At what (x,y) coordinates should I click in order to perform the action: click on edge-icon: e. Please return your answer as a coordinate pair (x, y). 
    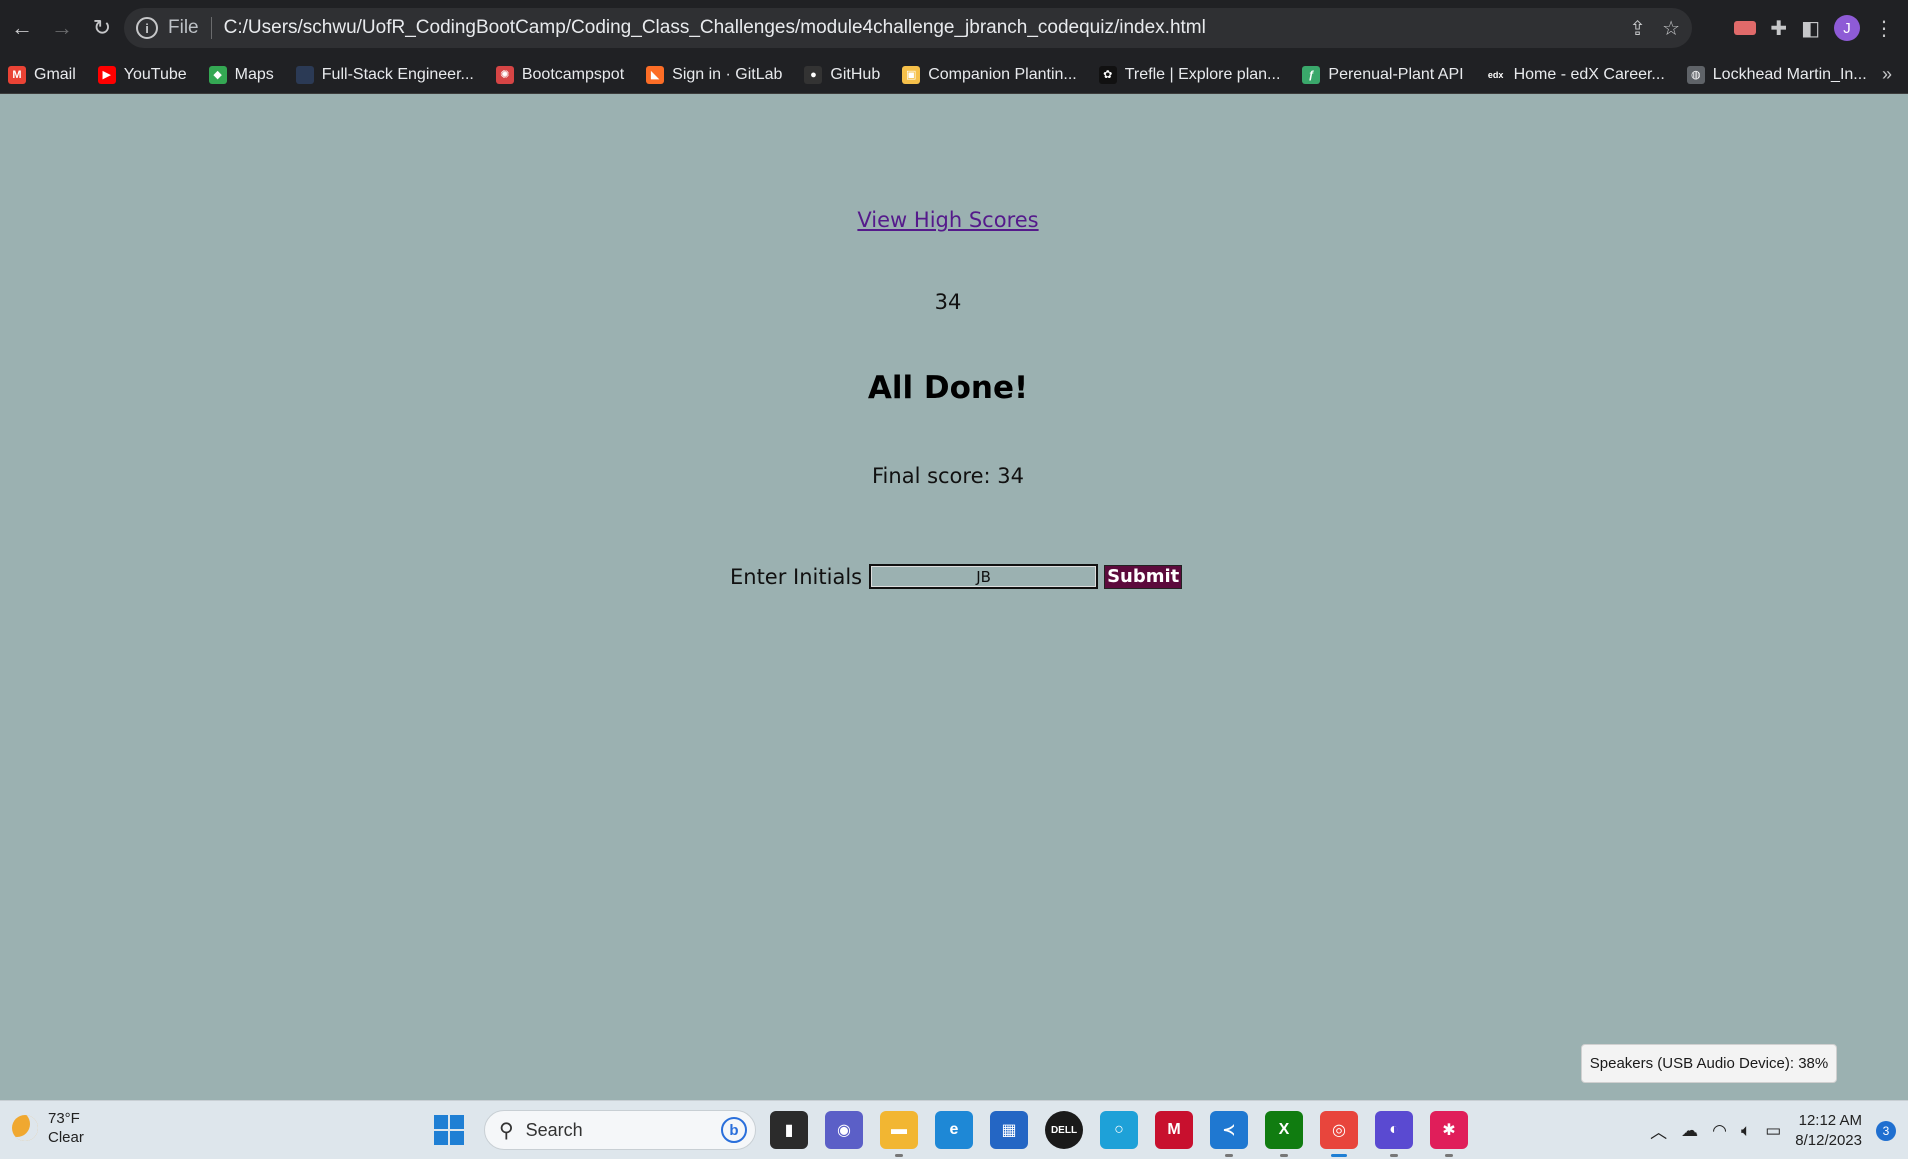
    Looking at the image, I should click on (954, 1130).